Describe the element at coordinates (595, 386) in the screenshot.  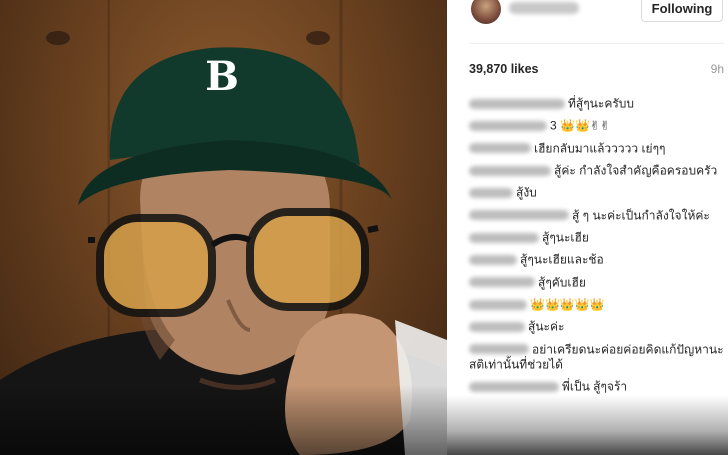
I see `comment-text: พี่เป็น สู้ๆจร้า` at that location.